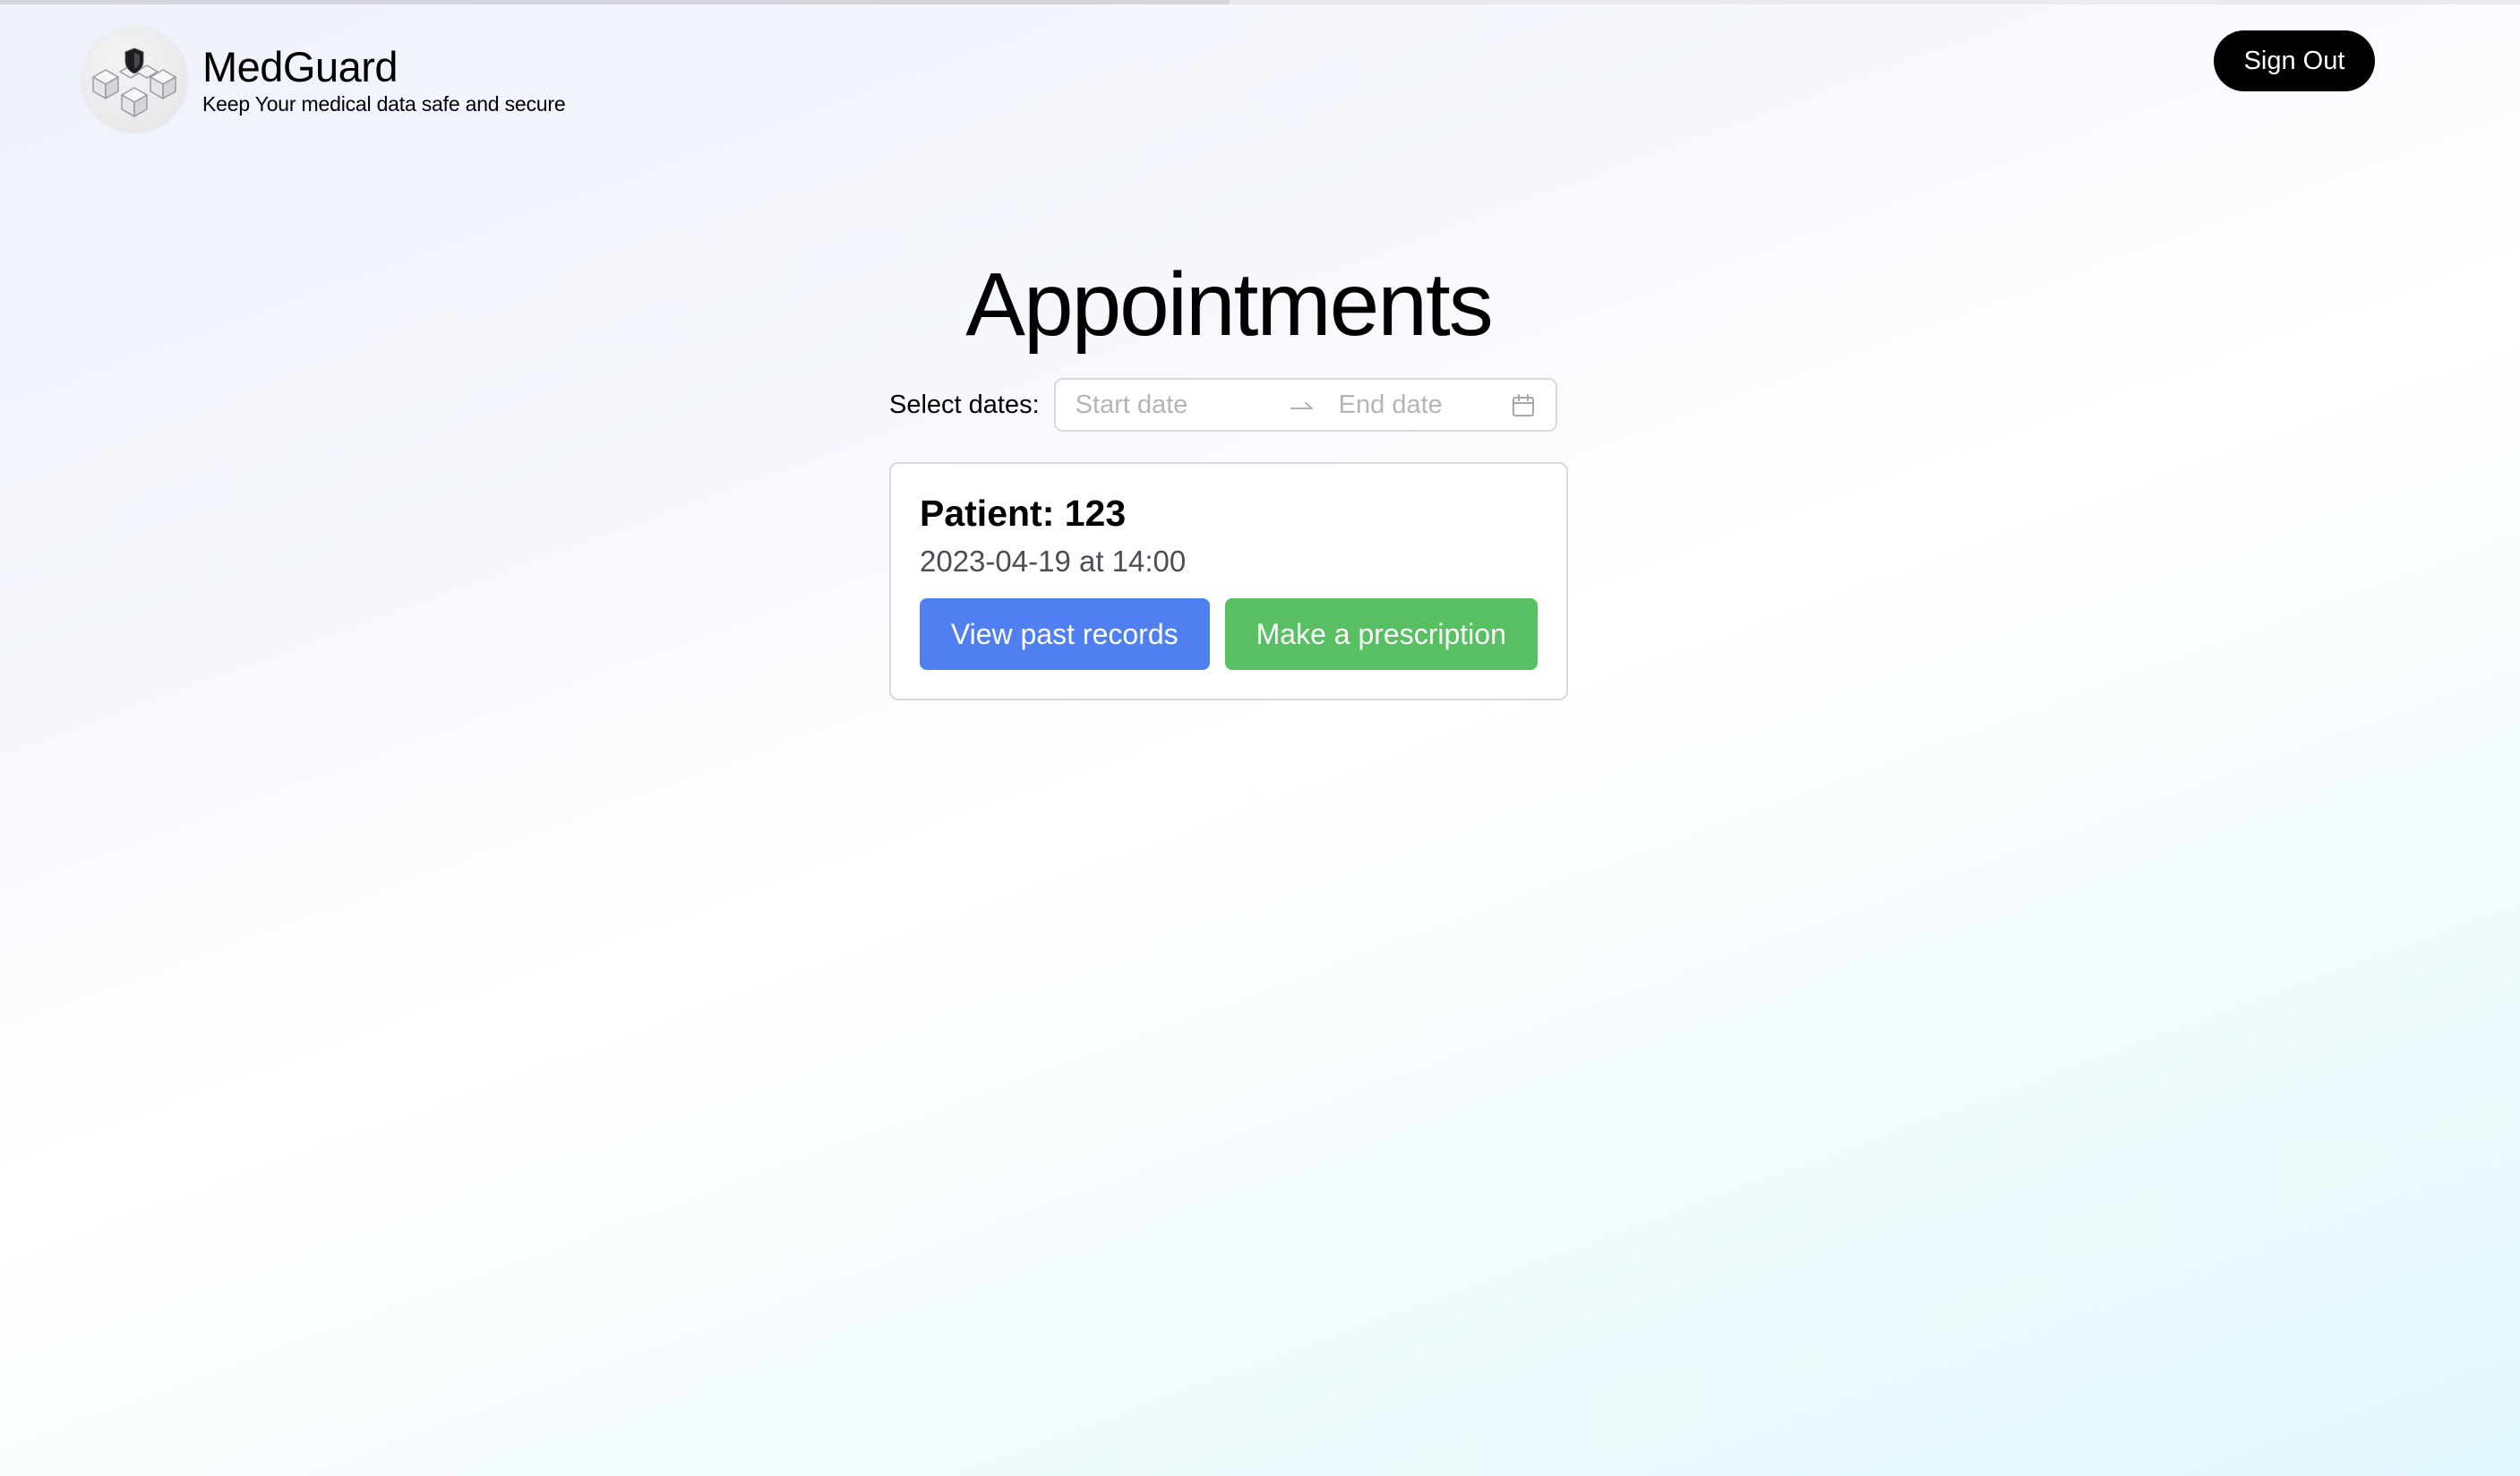  What do you see at coordinates (1023, 513) in the screenshot?
I see `patient-title: Patient: 123` at bounding box center [1023, 513].